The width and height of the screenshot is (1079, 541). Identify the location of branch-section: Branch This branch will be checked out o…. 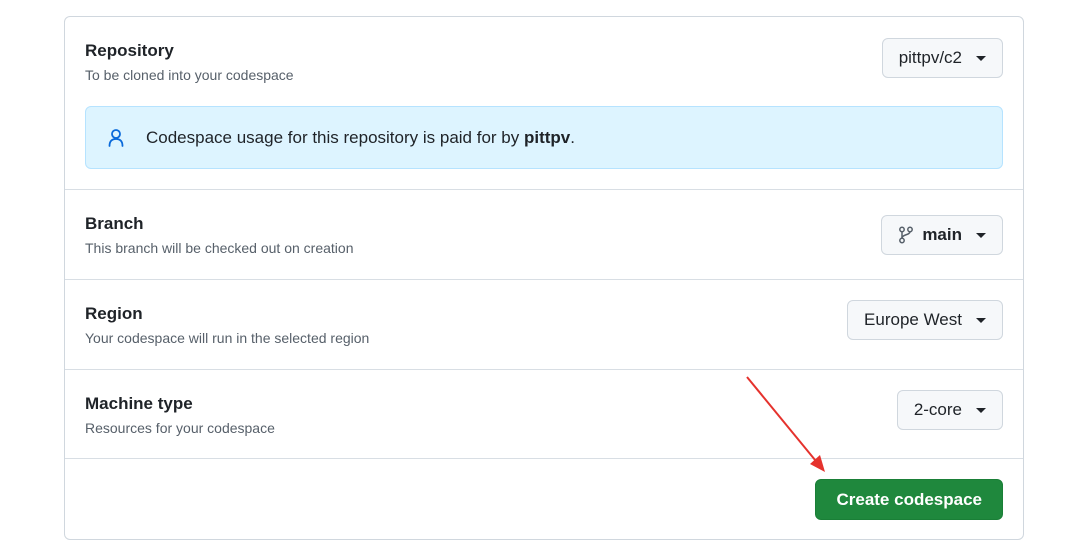
(544, 235).